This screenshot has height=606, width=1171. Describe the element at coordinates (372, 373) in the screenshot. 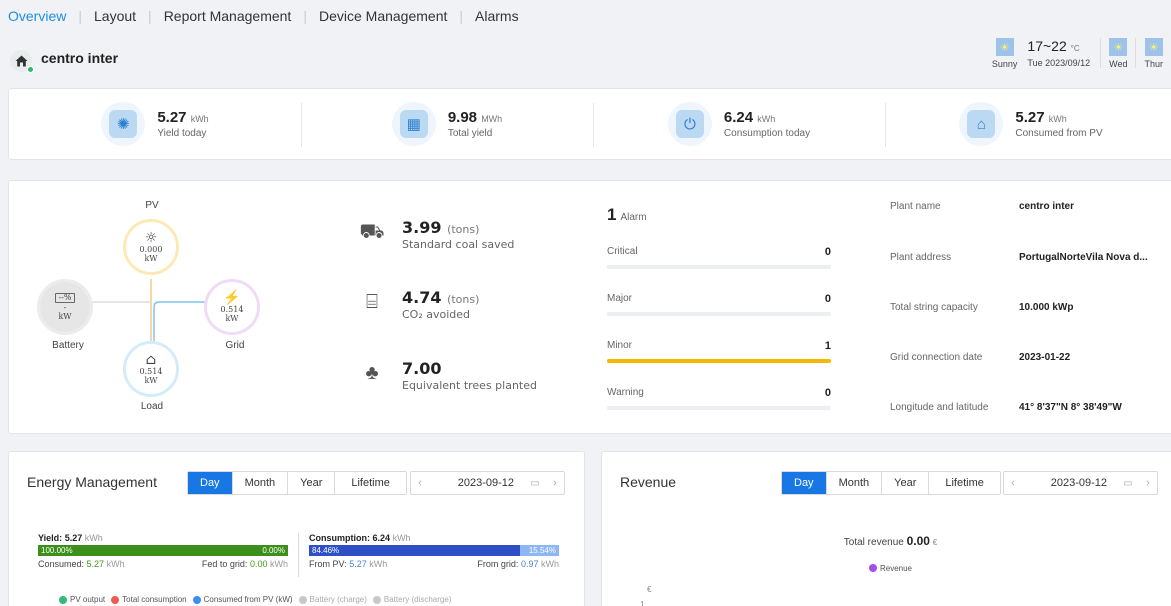

I see `tree-icon: ♣` at that location.